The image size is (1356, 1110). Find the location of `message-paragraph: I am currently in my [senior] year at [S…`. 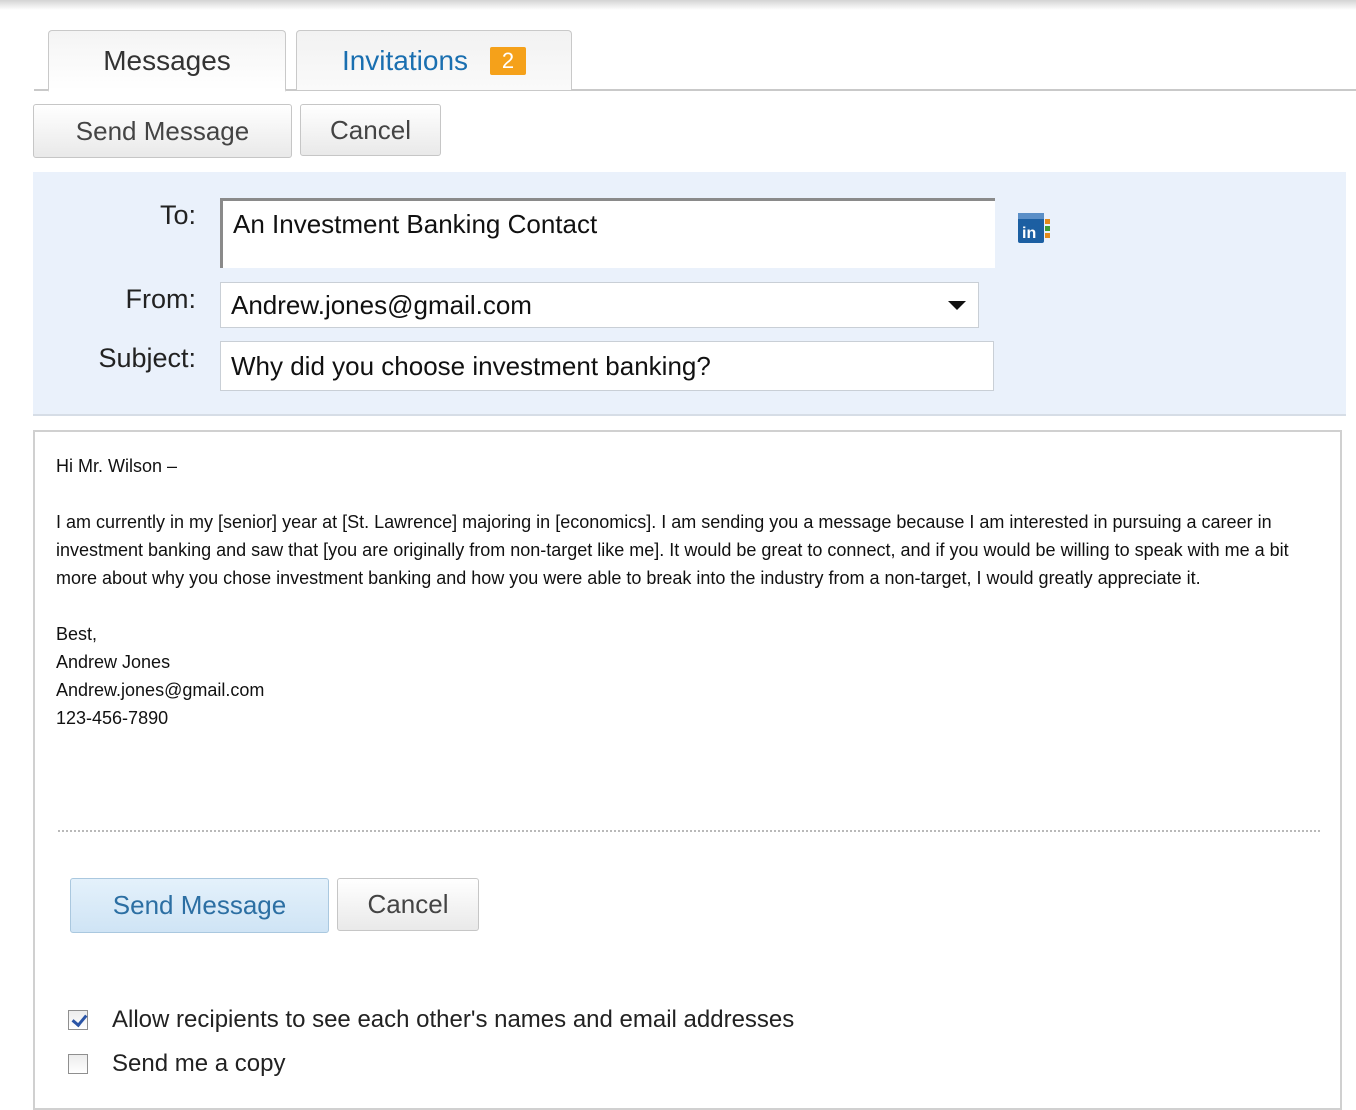

message-paragraph: I am currently in my [senior] year at [S… is located at coordinates (672, 550).